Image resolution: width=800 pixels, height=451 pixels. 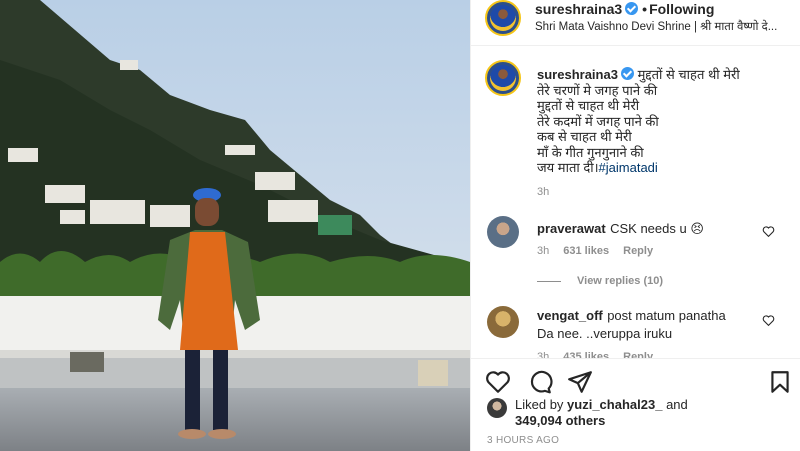 I want to click on comment-text: CSK needs u 😣, so click(x=657, y=228).